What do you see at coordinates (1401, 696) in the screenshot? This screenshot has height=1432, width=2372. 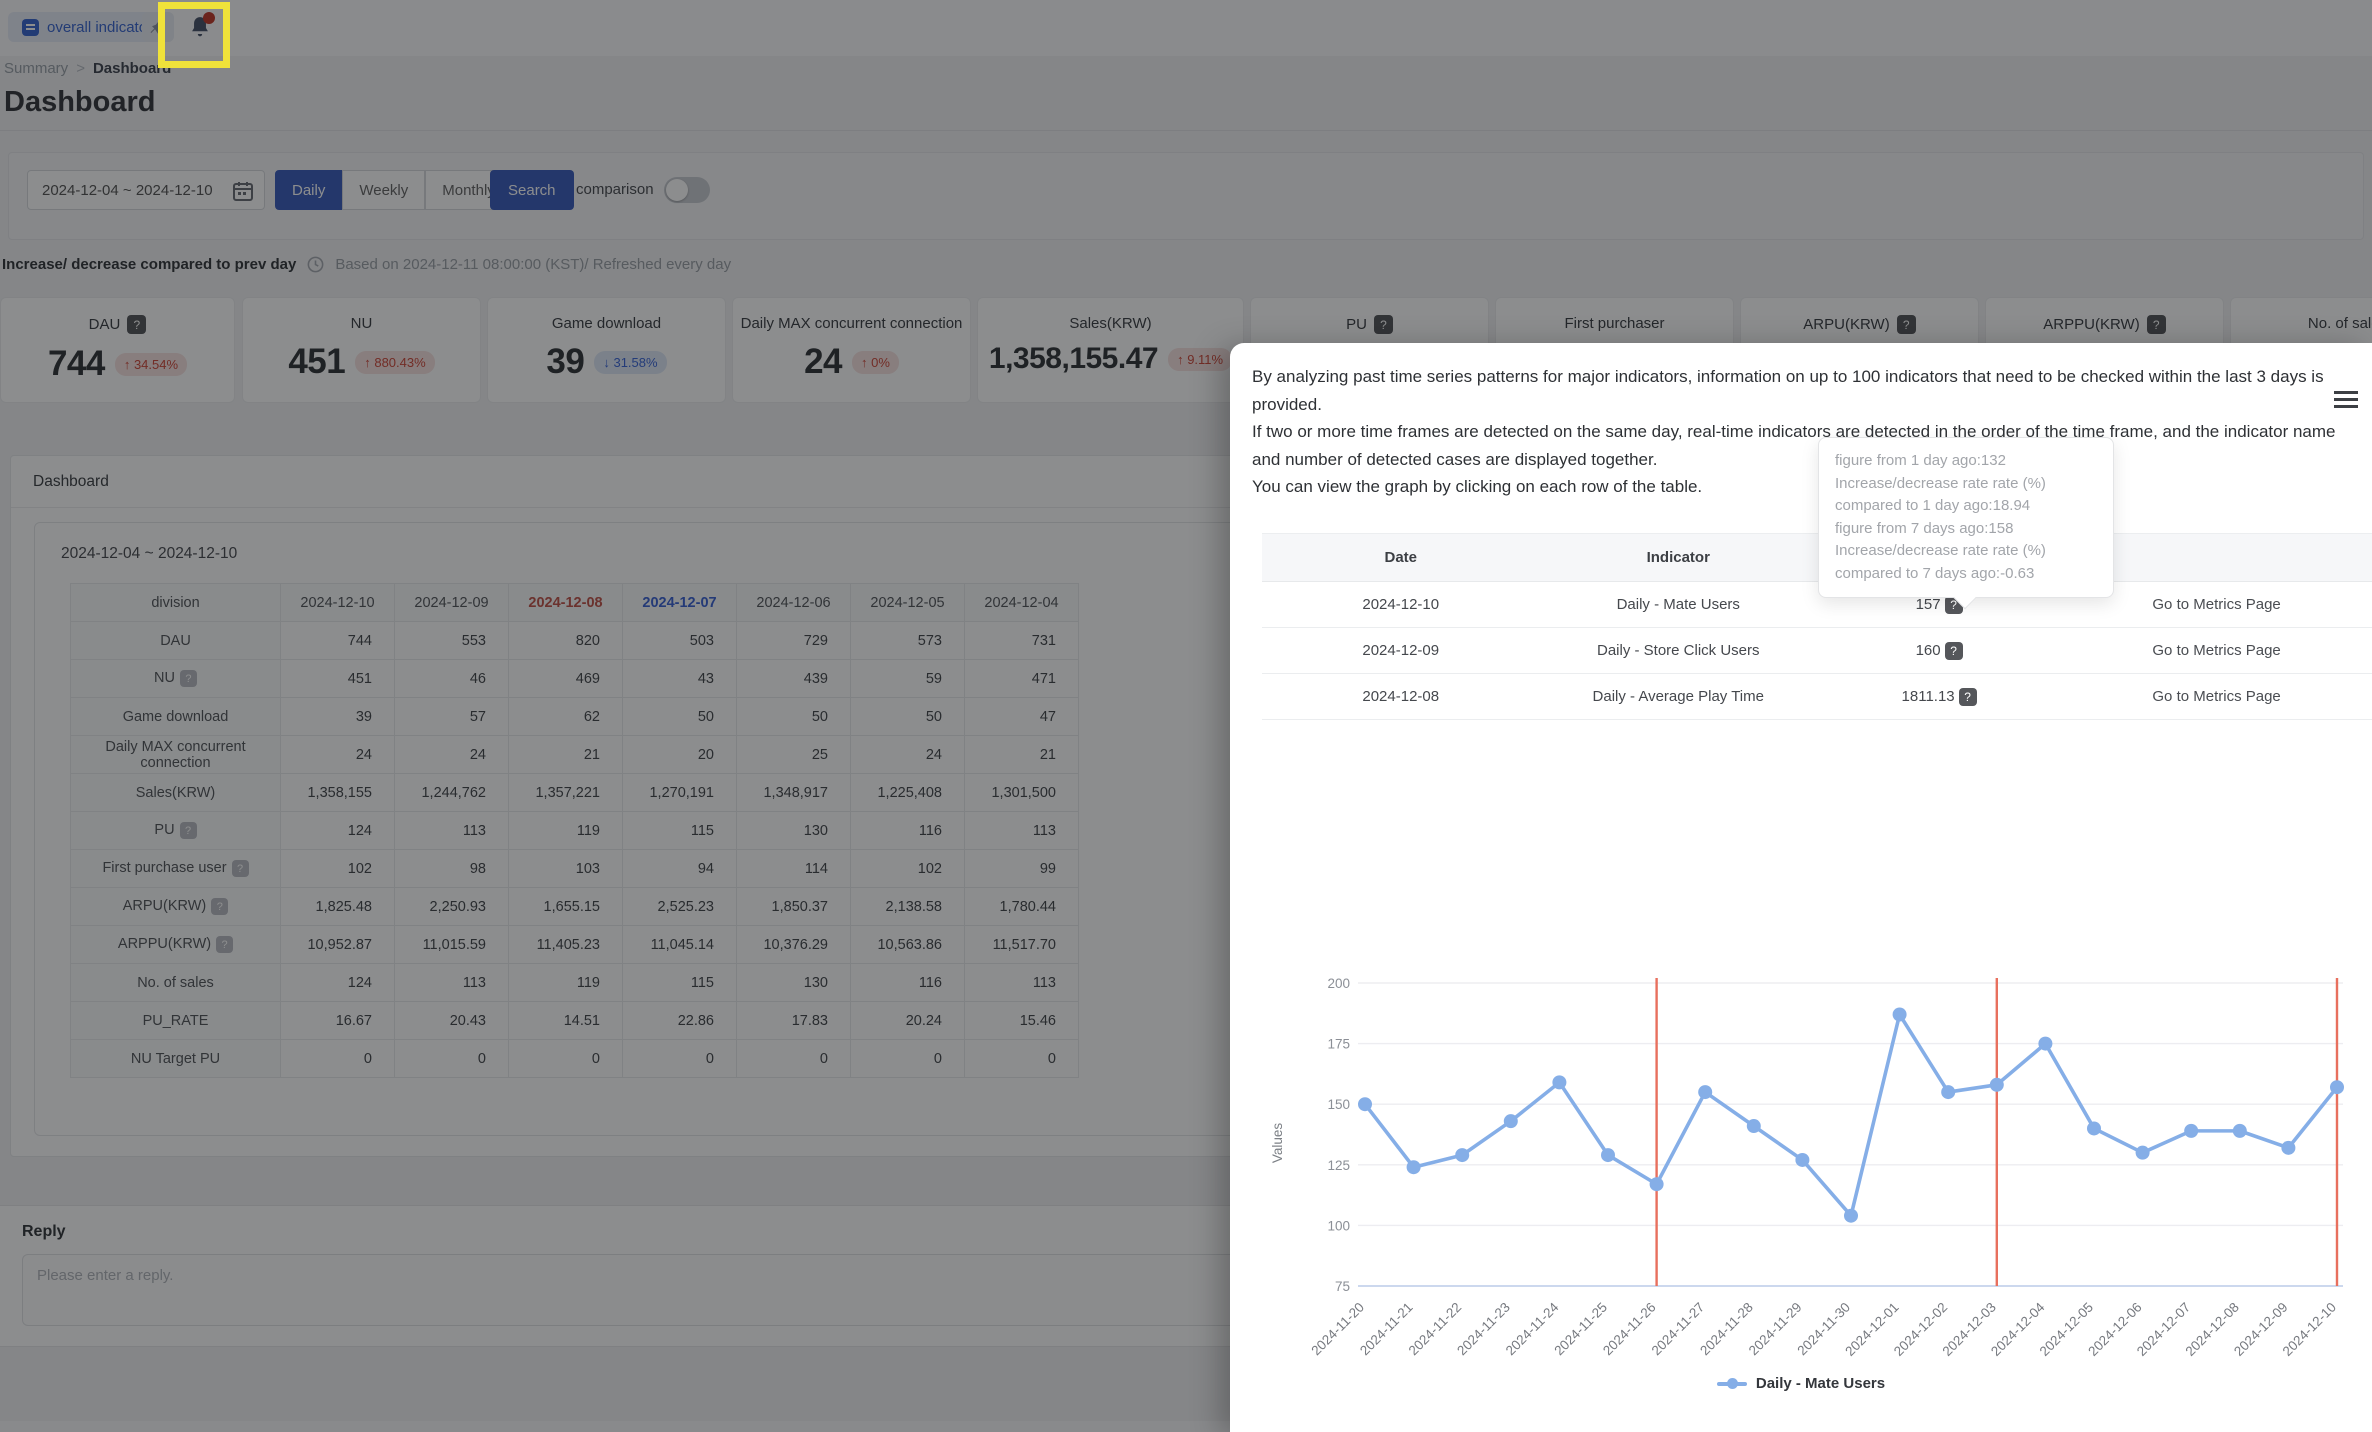 I see `anomaly-date: 2024-12-08` at bounding box center [1401, 696].